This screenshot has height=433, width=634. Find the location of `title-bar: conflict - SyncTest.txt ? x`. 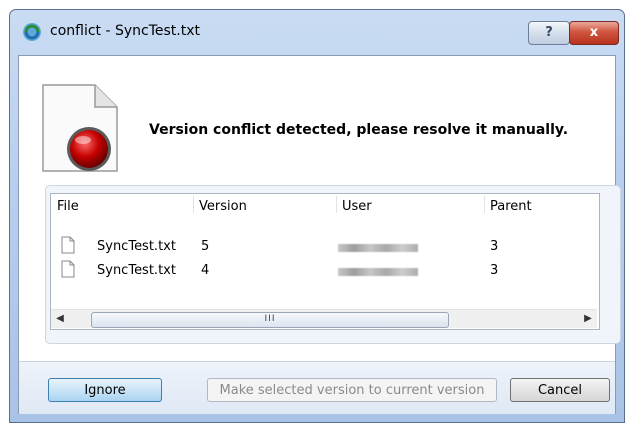

title-bar: conflict - SyncTest.txt ? x is located at coordinates (317, 33).